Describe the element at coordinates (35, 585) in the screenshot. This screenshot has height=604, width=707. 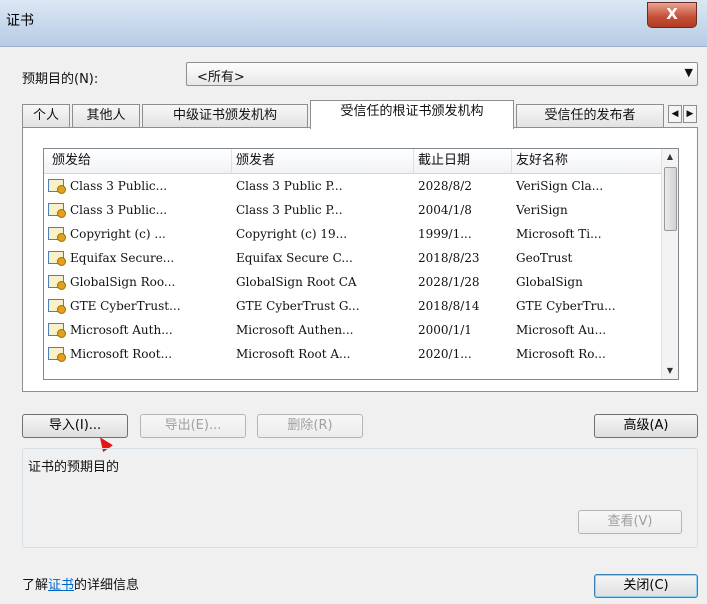
I see `learn-more-prefix: 了解` at that location.